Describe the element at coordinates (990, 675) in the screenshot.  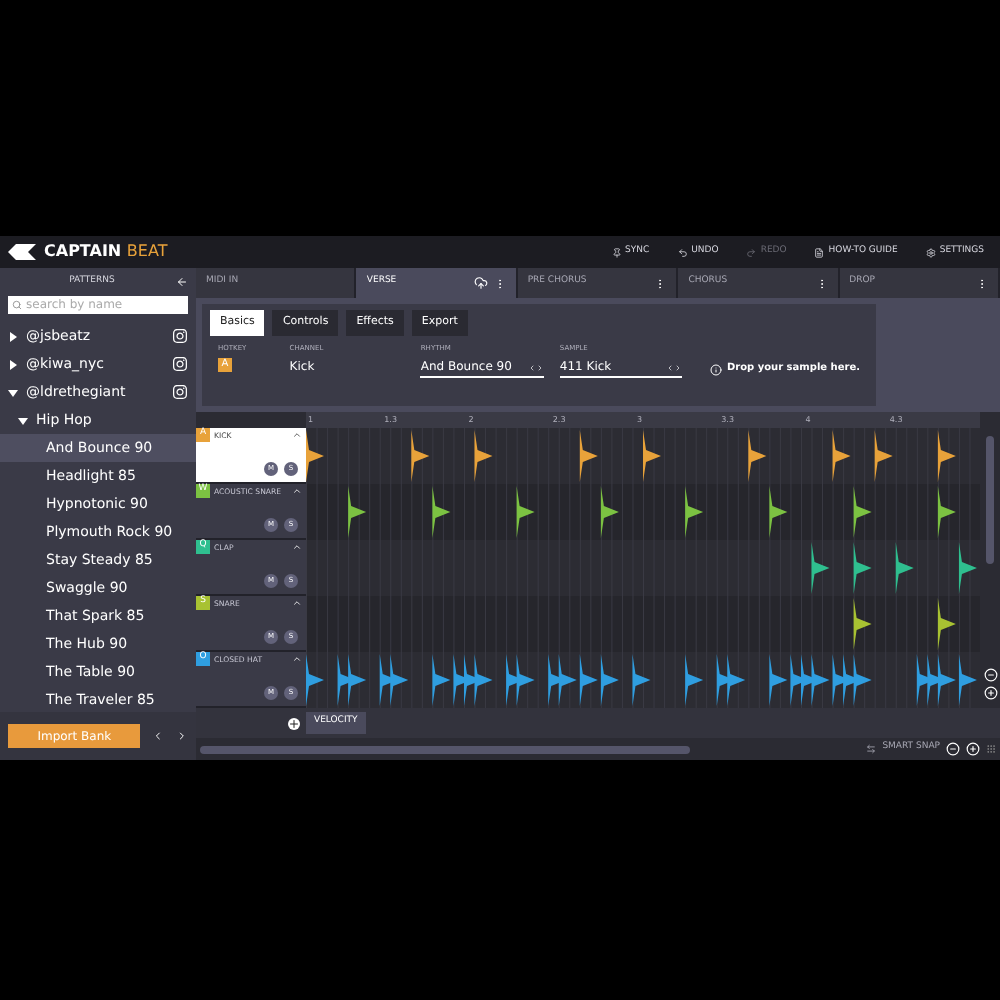
I see `zoom-out-icon` at that location.